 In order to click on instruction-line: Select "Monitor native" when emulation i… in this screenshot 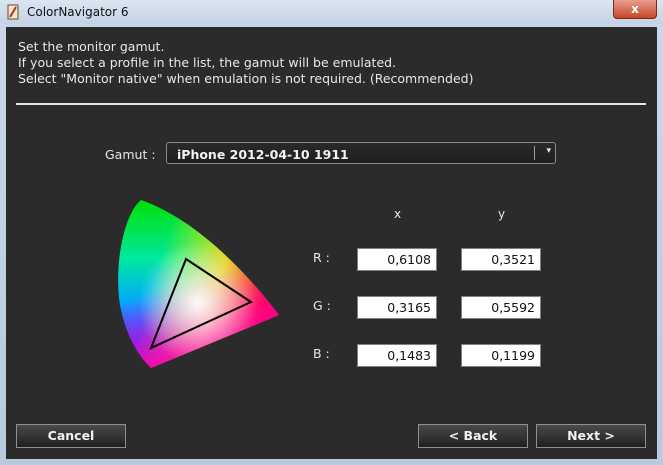, I will do `click(246, 78)`.